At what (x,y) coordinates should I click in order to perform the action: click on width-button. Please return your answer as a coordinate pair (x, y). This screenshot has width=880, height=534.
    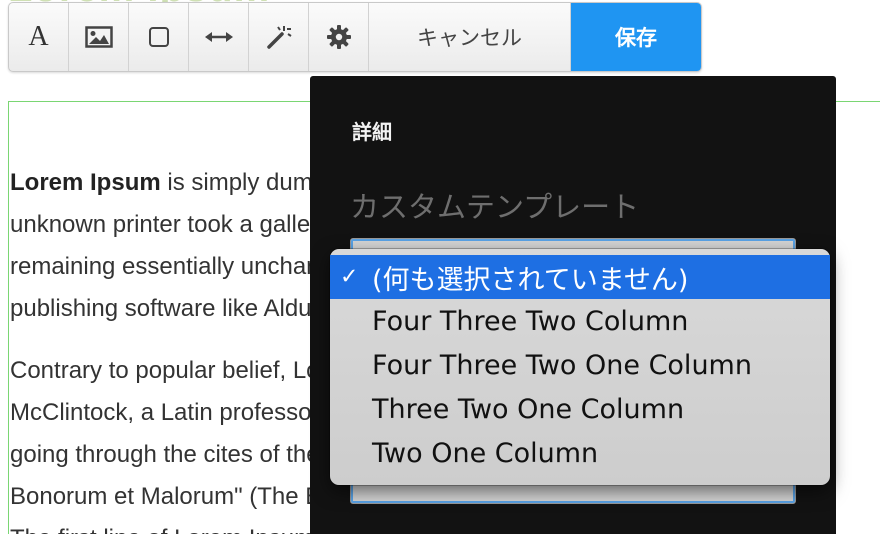
    Looking at the image, I should click on (219, 37).